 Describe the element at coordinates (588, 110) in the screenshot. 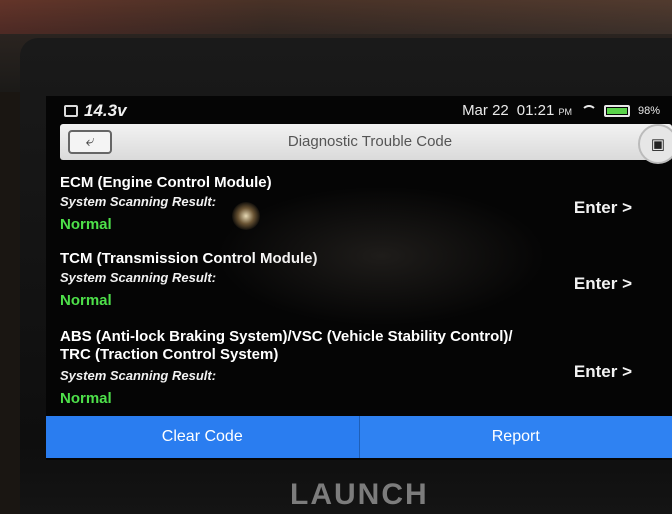

I see `wifi-icon` at that location.